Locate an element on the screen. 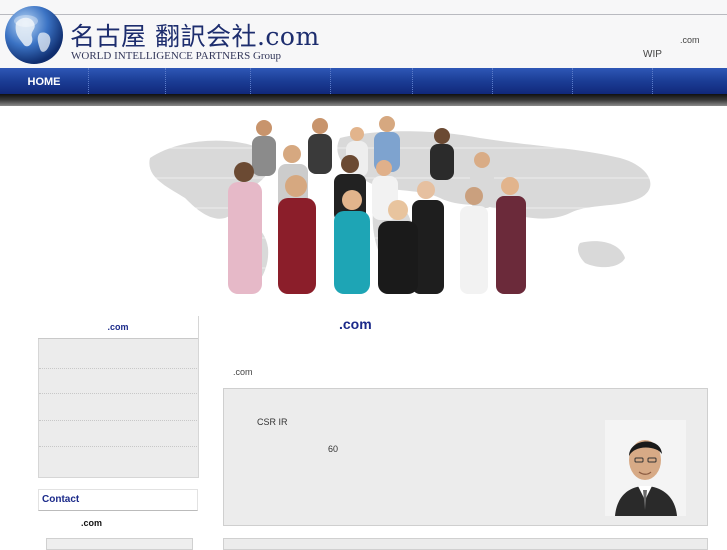  header-com-text: .com is located at coordinates (690, 40).